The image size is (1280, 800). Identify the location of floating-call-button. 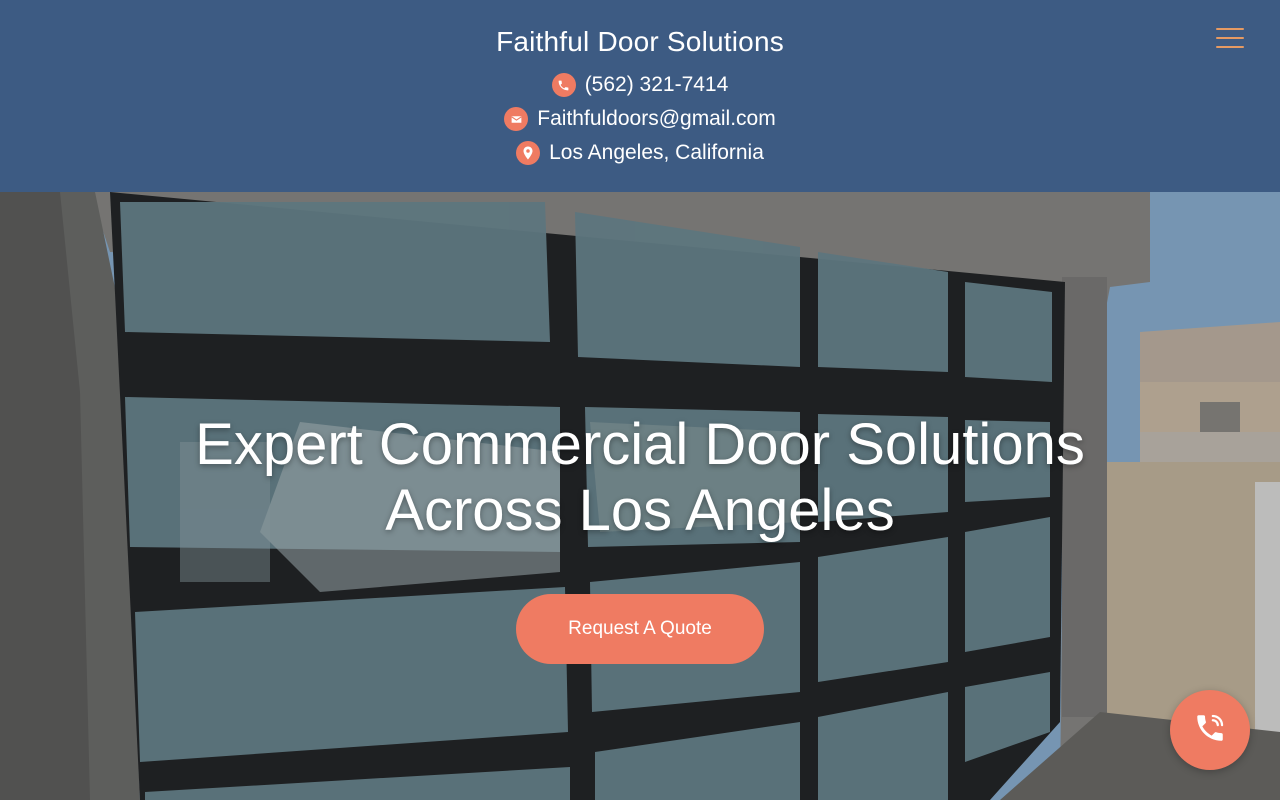
(1210, 730).